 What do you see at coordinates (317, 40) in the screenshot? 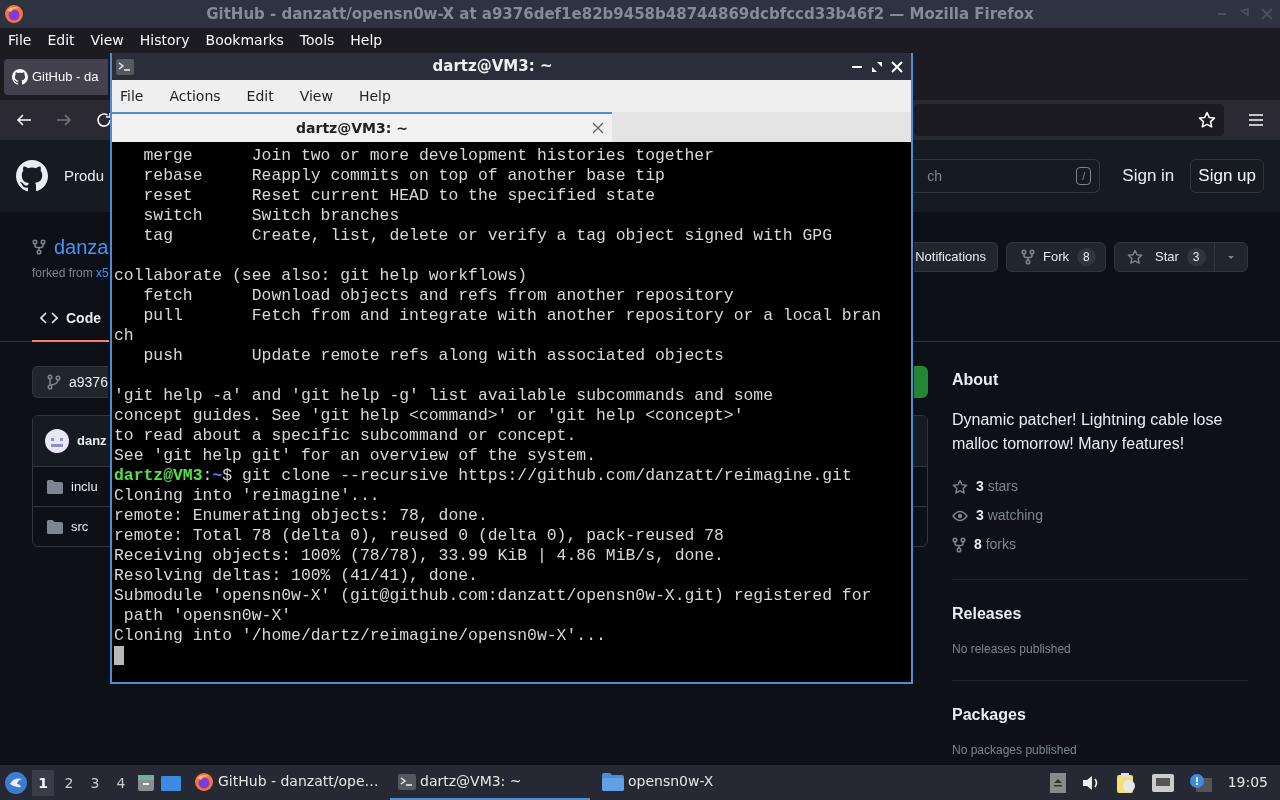
I see `menu-item: Tools` at bounding box center [317, 40].